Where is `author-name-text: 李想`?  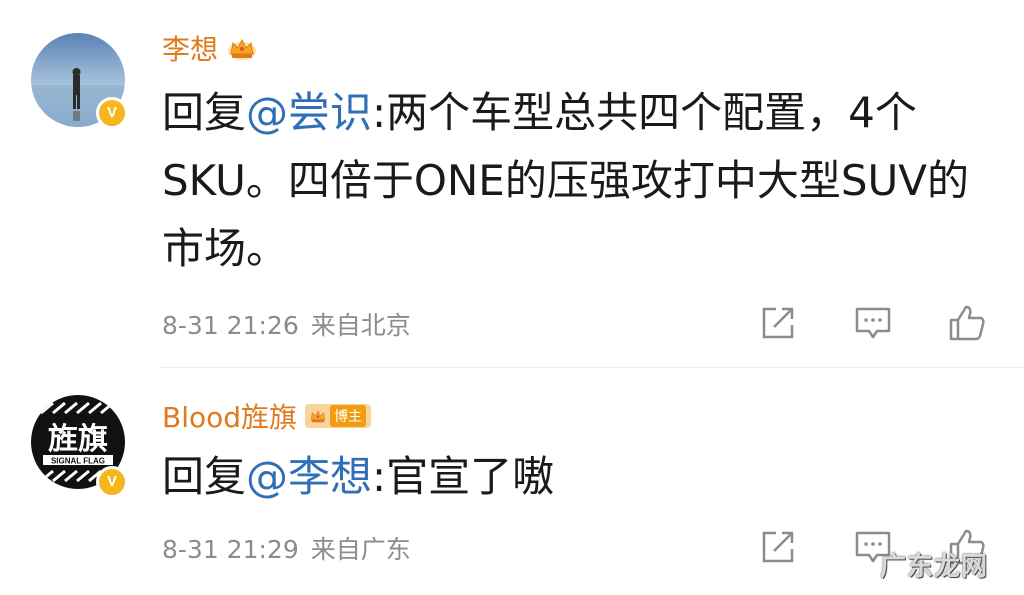
author-name-text: 李想 is located at coordinates (190, 49).